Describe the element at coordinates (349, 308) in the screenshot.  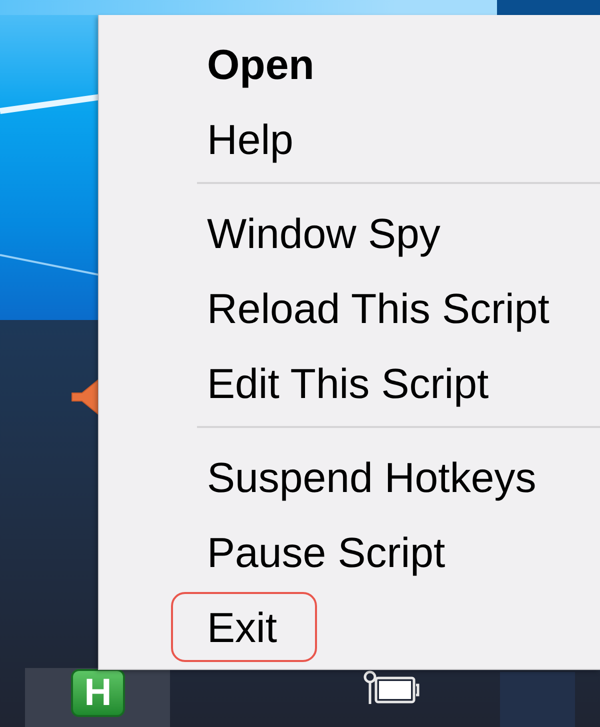
I see `menu-item: Reload This Script` at that location.